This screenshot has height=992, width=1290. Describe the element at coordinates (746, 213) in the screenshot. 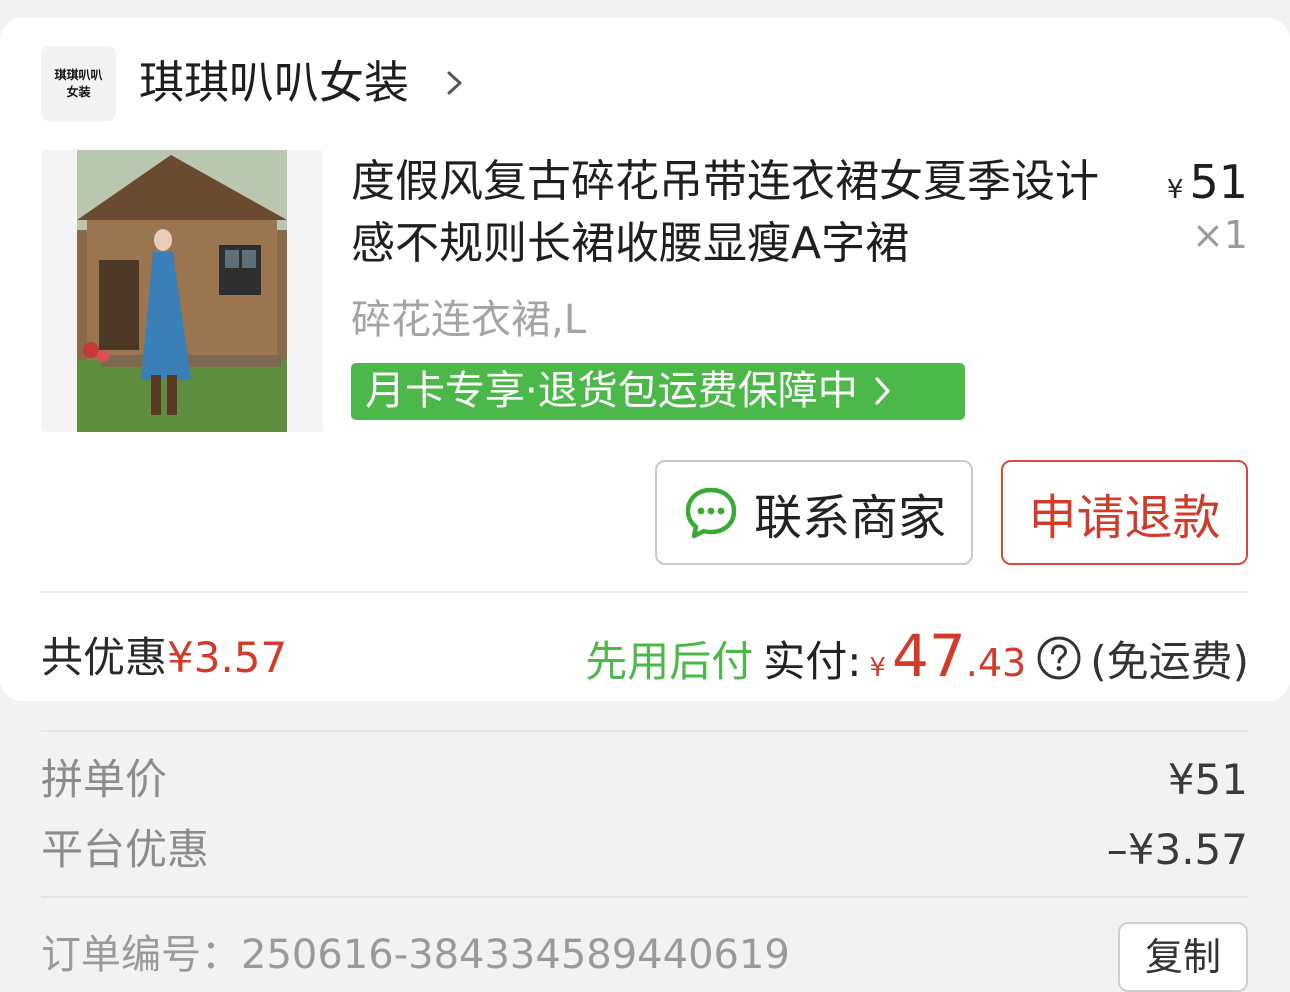

I see `product-title: 度假风复古碎花吊带连衣裙女夏季设计感不规则长裙收腰显瘦A字裙` at that location.